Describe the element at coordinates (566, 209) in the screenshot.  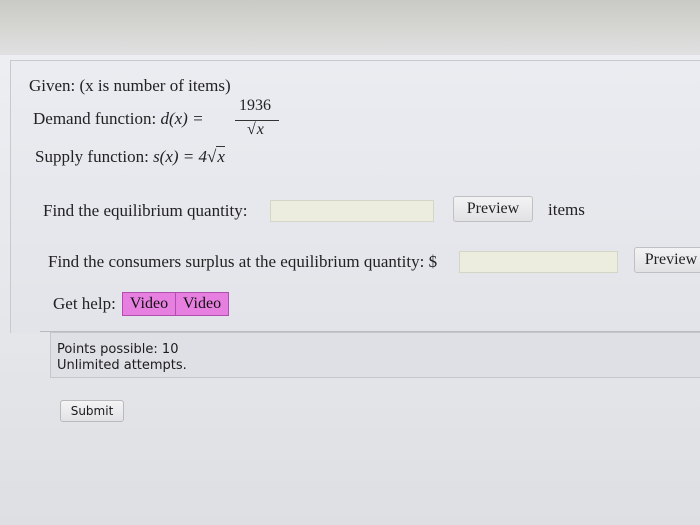
I see `units-label: items` at that location.